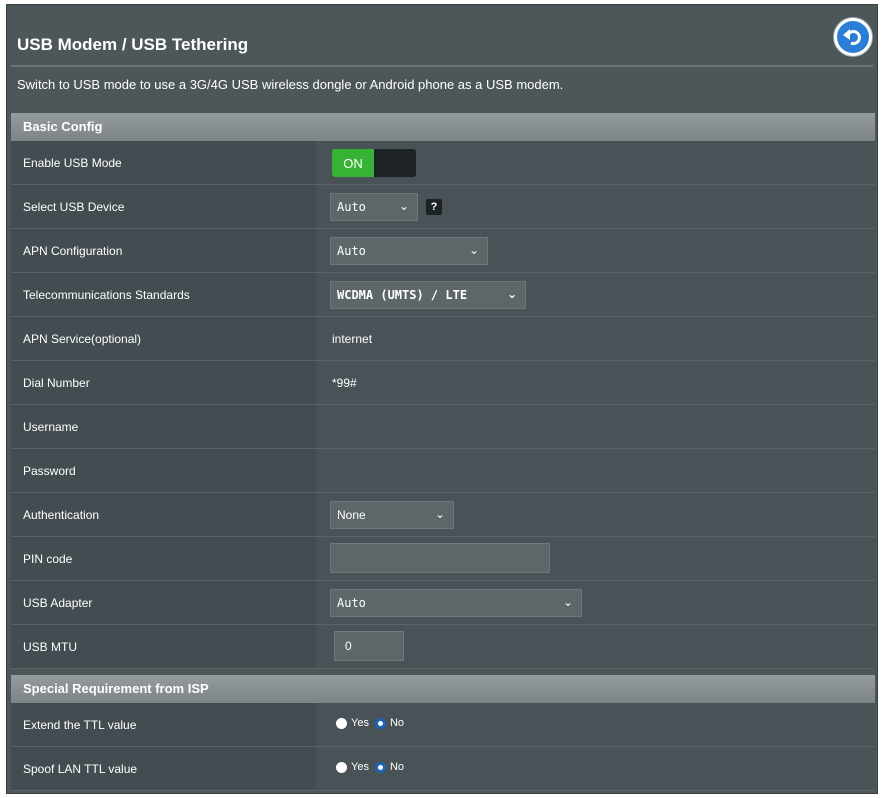 The width and height of the screenshot is (884, 798). What do you see at coordinates (163, 768) in the screenshot?
I see `spoof-ttl-label: Spoof LAN TTL value` at bounding box center [163, 768].